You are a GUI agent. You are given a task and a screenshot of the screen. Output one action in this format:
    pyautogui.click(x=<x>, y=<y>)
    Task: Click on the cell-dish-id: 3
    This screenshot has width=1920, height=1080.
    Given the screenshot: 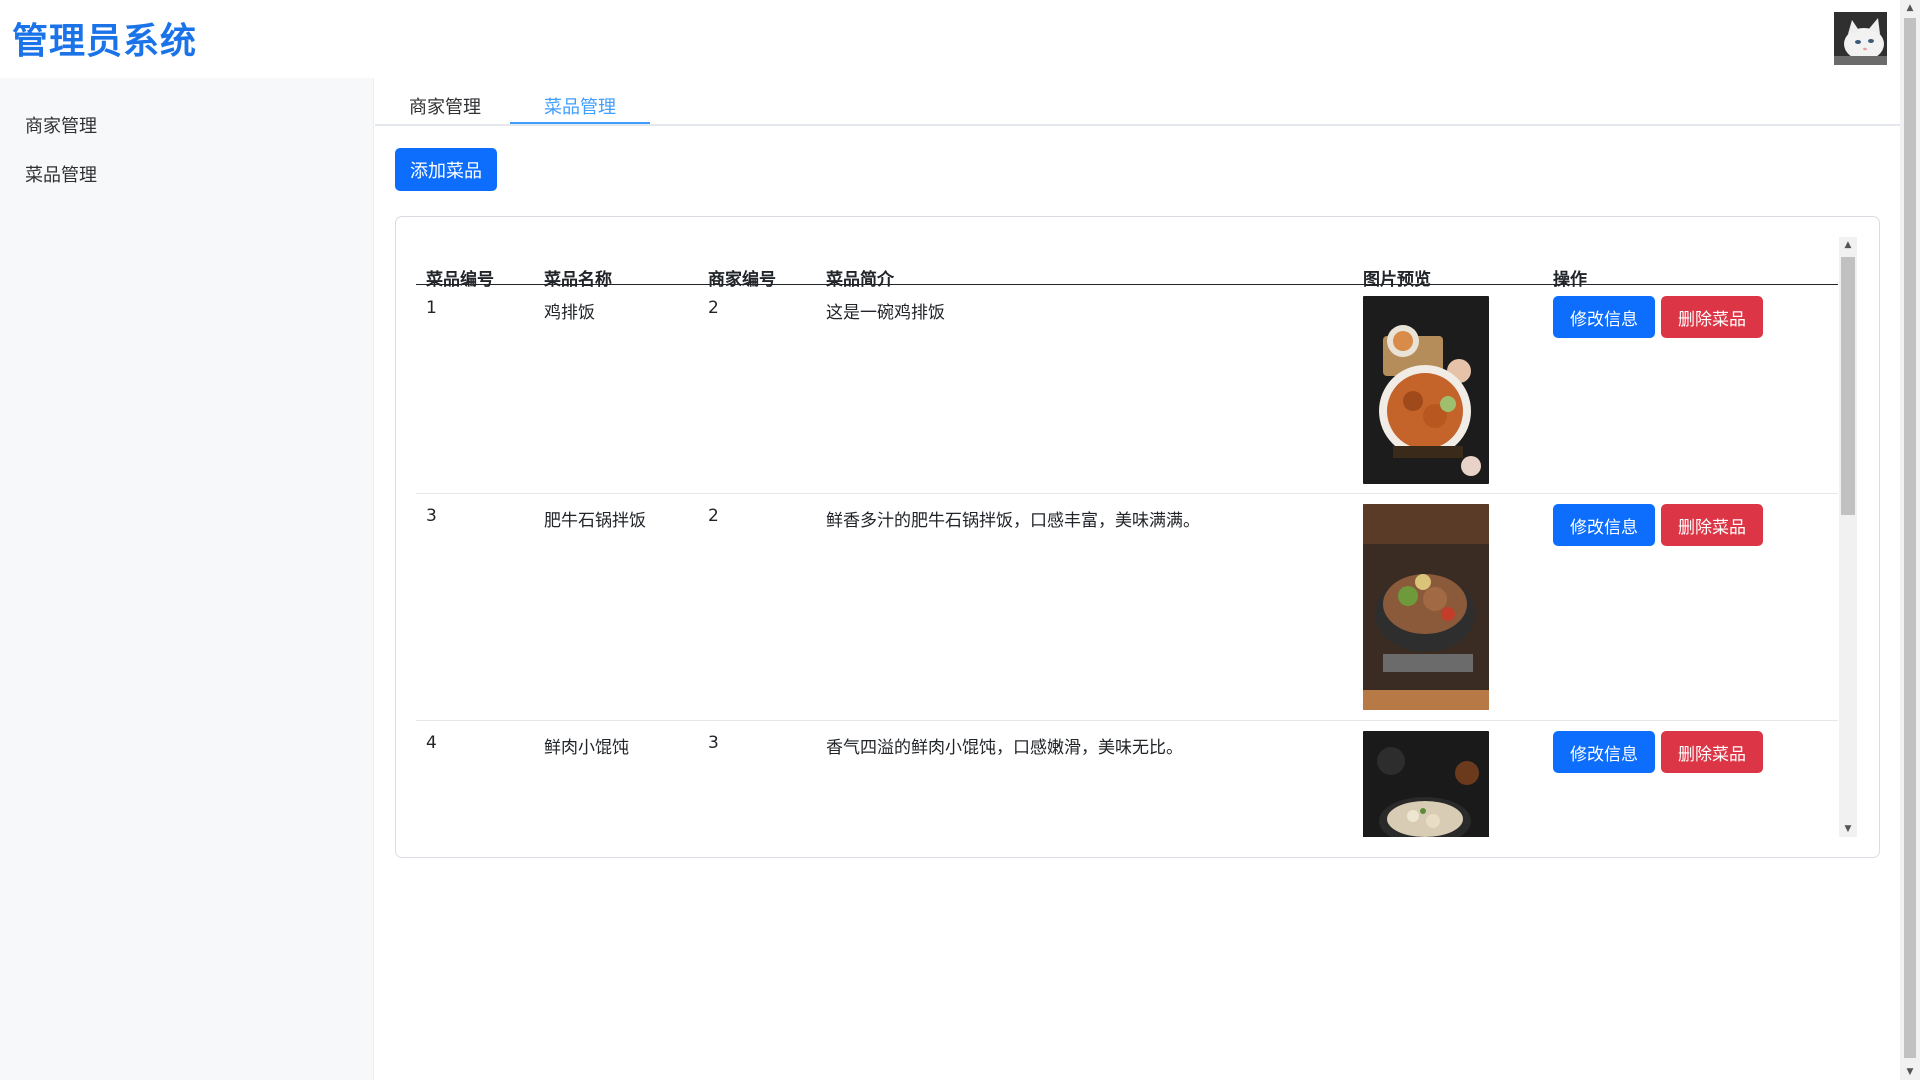 What is the action you would take?
    pyautogui.click(x=431, y=516)
    